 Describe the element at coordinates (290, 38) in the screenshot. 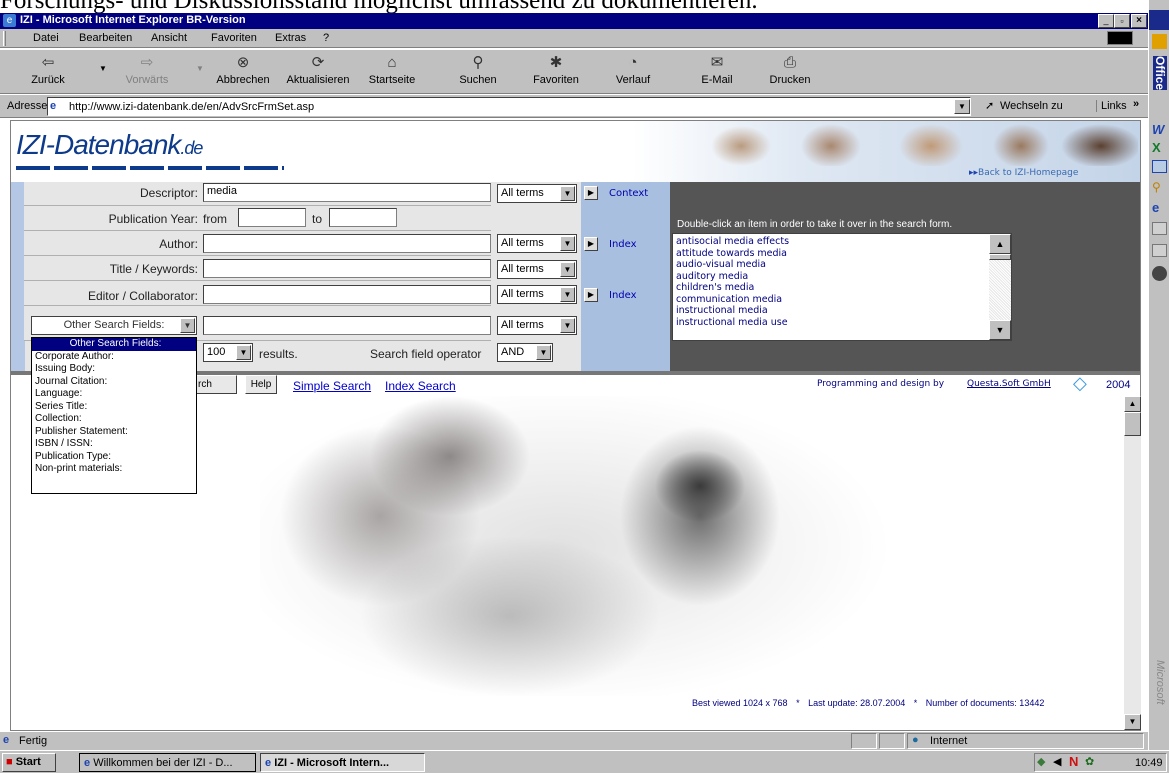

I see `menu-tools: Extras` at that location.